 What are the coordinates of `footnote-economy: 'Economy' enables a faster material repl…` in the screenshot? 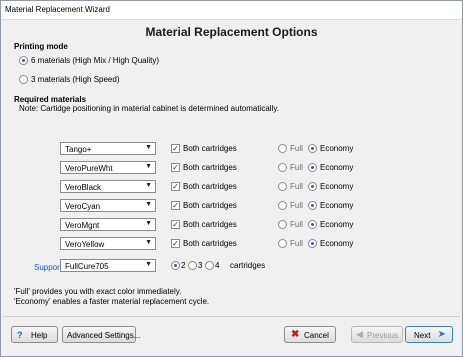 It's located at (112, 301).